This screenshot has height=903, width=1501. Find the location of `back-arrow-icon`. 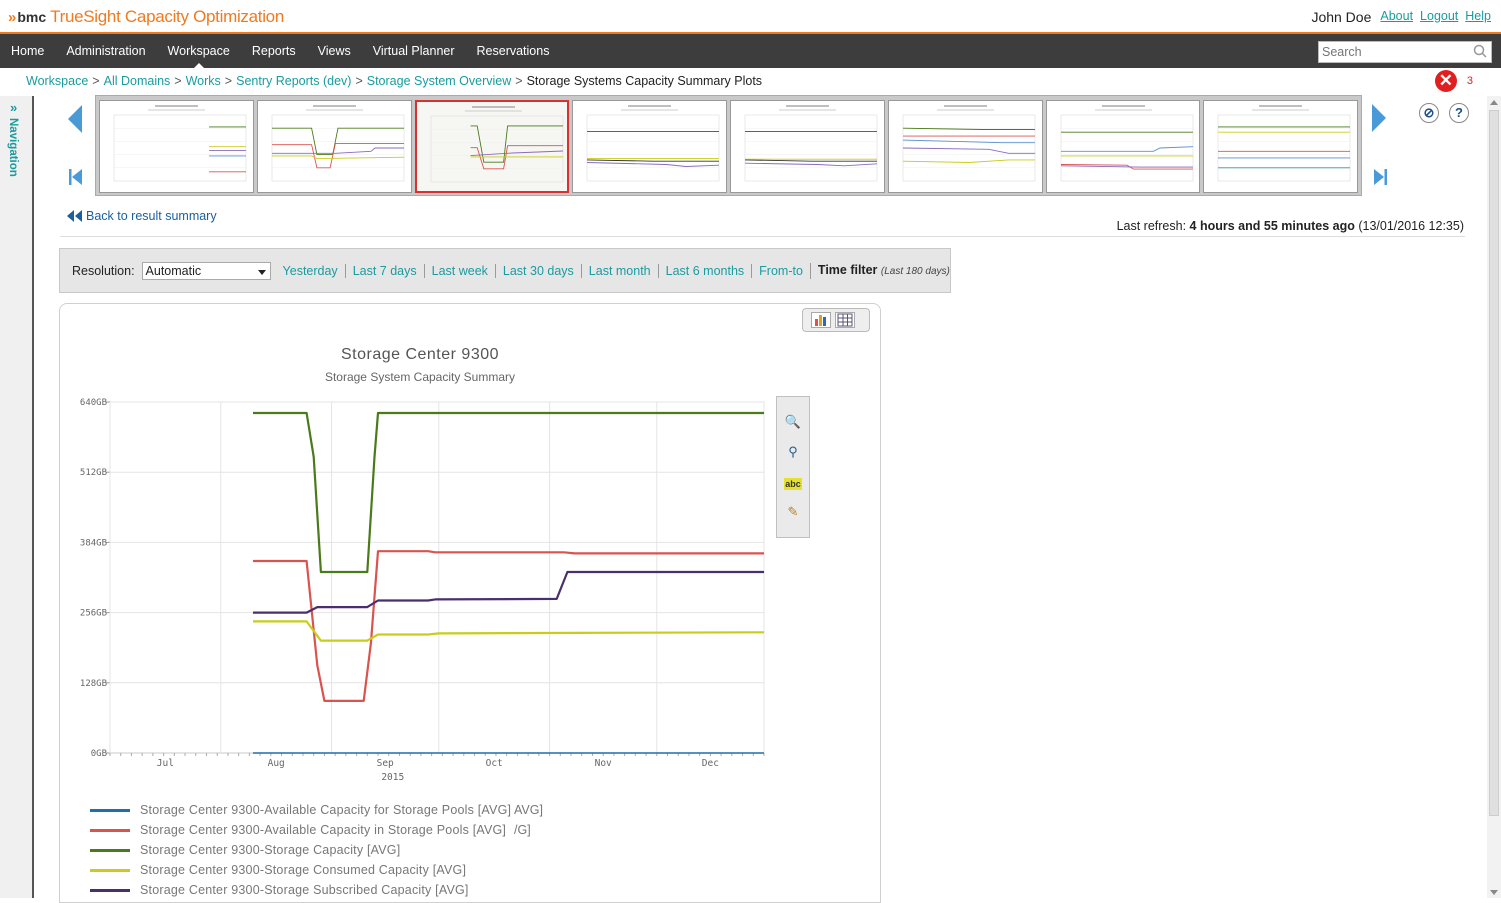

back-arrow-icon is located at coordinates (74, 216).